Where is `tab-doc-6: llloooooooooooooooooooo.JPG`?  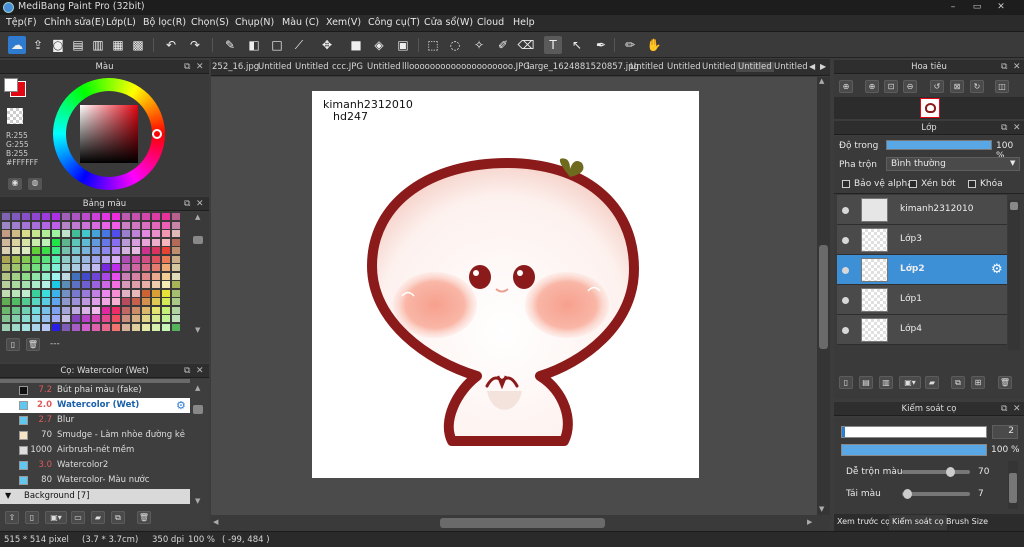
tab-doc-6: llloooooooooooooooooooo.JPG is located at coordinates (466, 67).